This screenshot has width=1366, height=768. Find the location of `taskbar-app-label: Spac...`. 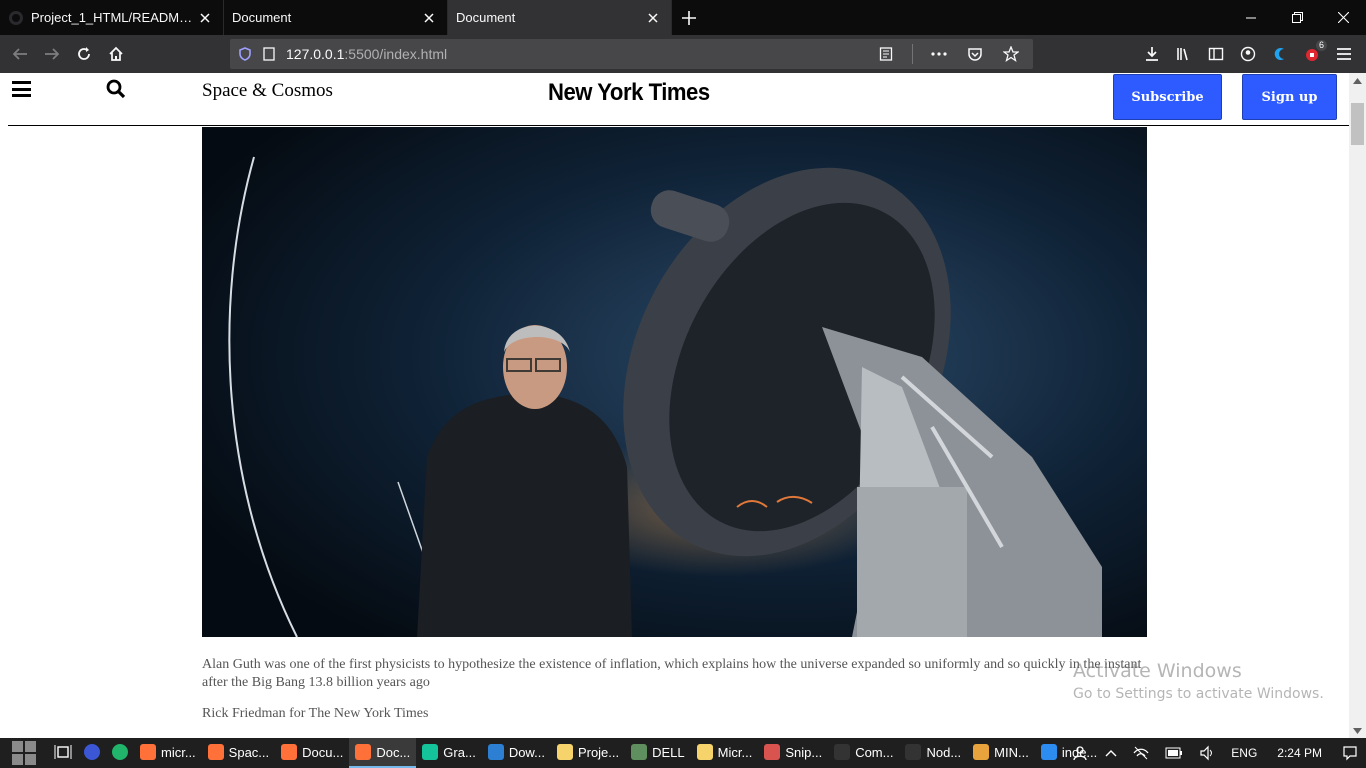

taskbar-app-label: Spac... is located at coordinates (249, 752).